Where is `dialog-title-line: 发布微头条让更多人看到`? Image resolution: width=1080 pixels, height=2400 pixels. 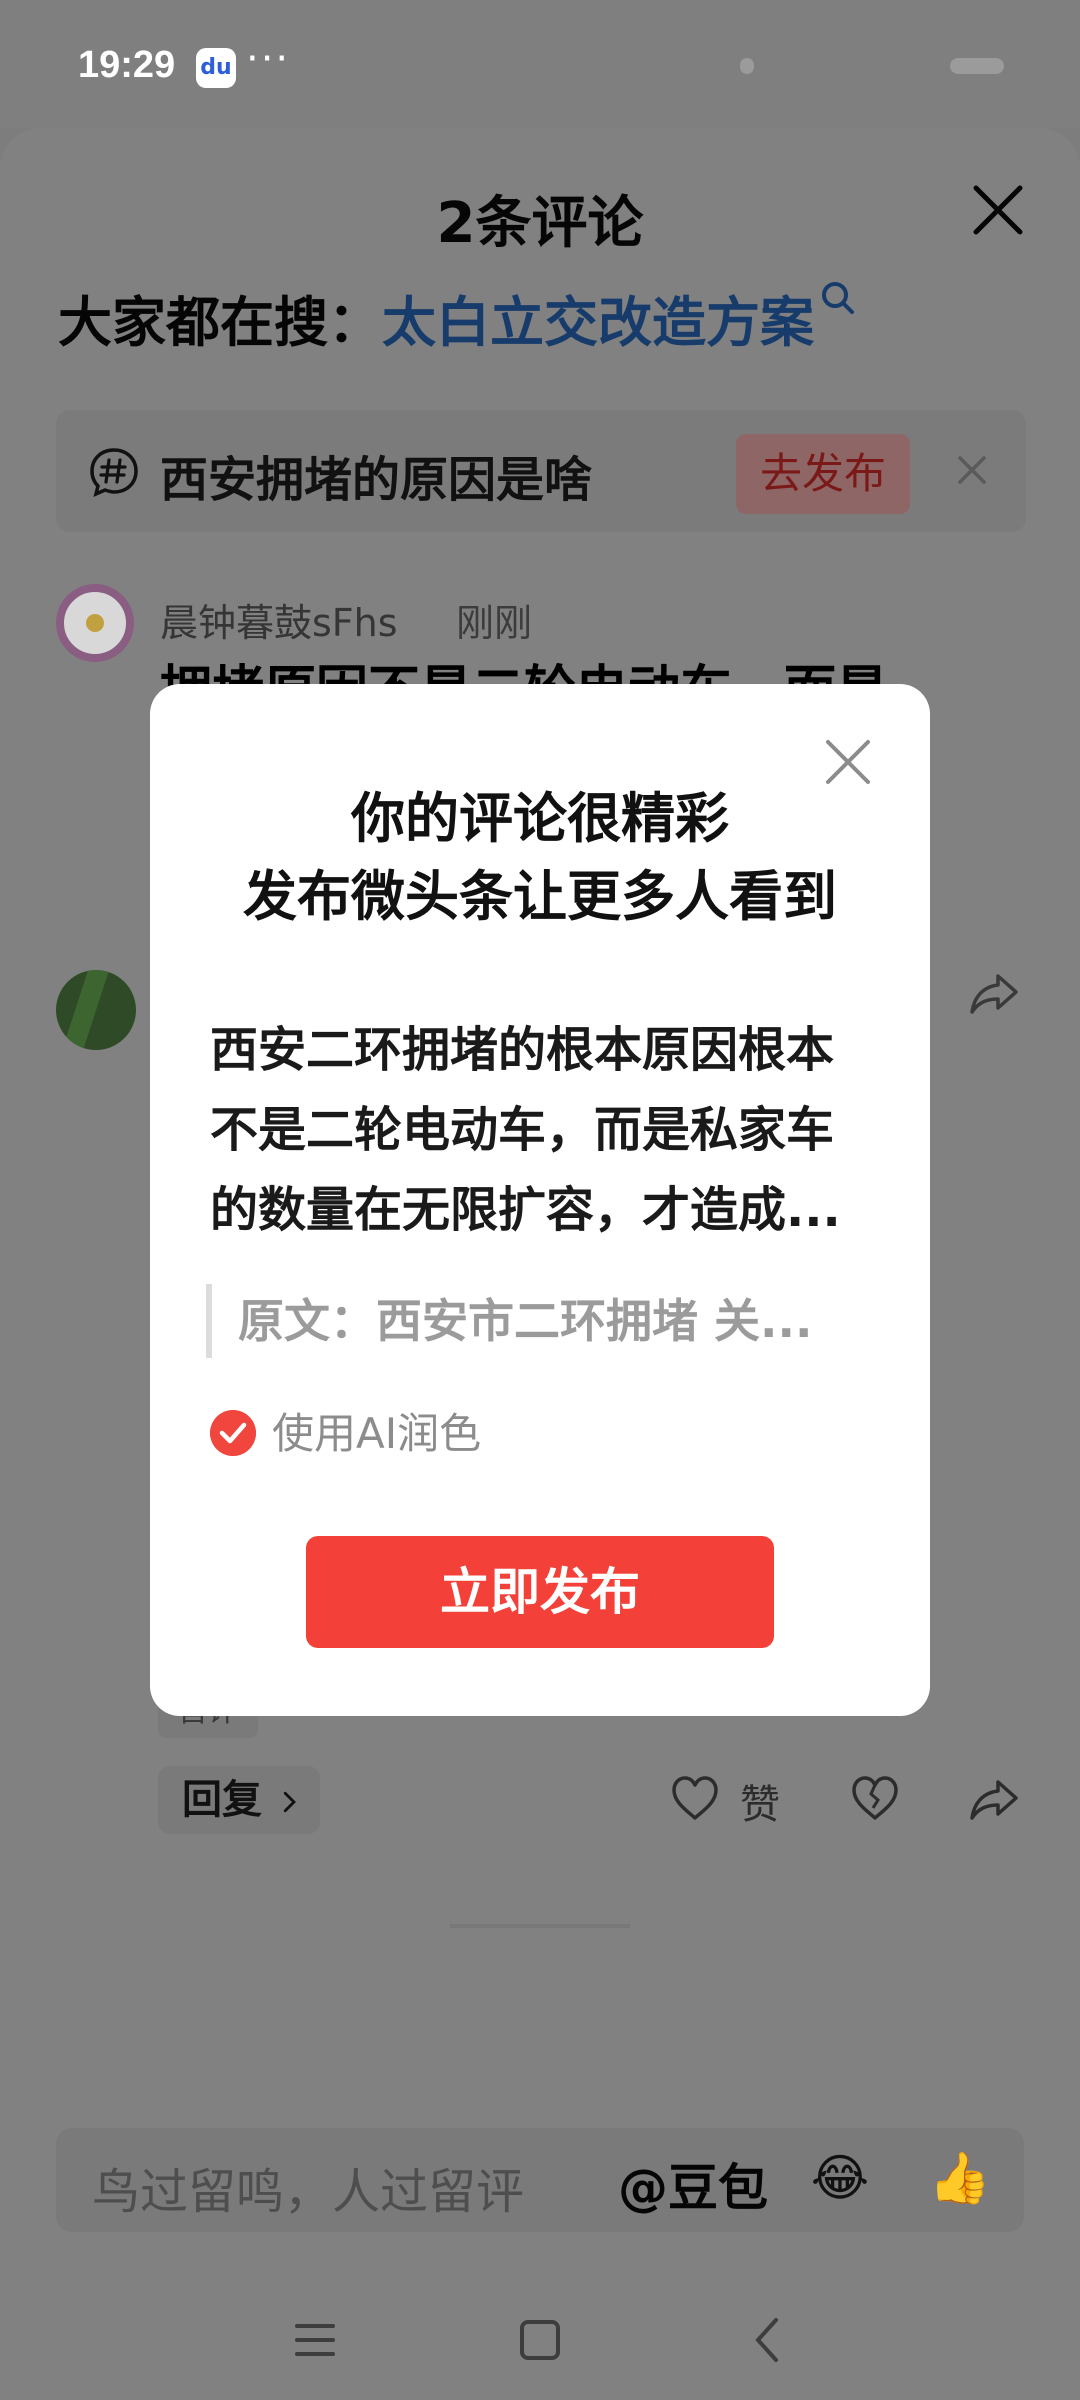 dialog-title-line: 发布微头条让更多人看到 is located at coordinates (540, 896).